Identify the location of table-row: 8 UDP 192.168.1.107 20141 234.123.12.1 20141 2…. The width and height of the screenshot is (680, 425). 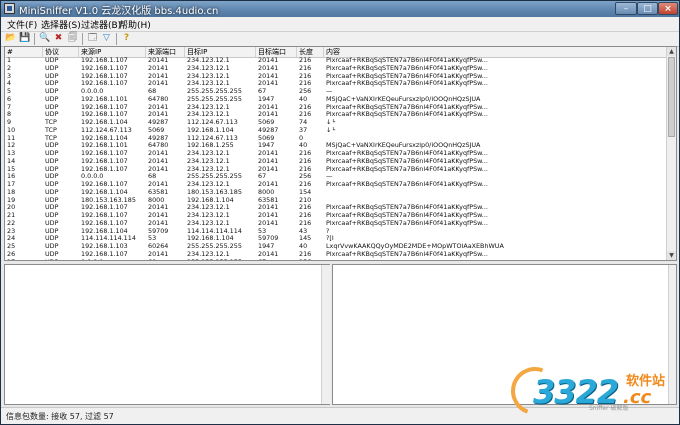
(336, 115).